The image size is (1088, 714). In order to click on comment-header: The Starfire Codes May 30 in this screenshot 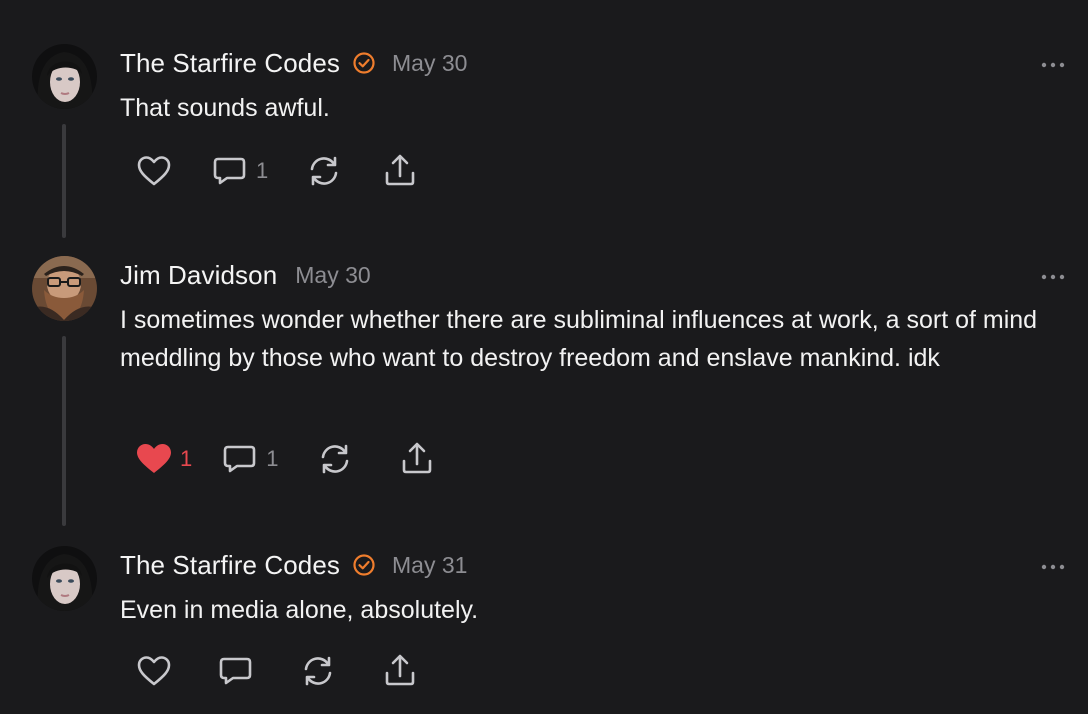, I will do `click(293, 63)`.